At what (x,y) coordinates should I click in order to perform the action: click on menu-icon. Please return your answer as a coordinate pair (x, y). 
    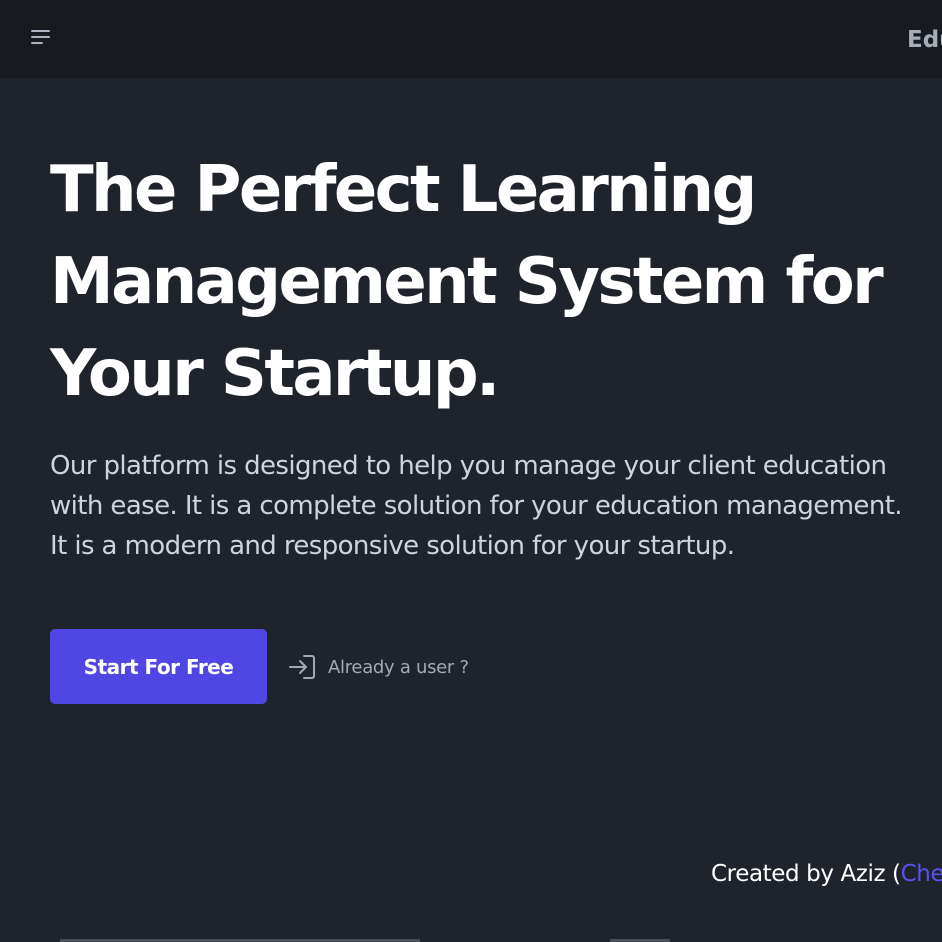
    Looking at the image, I should click on (40, 37).